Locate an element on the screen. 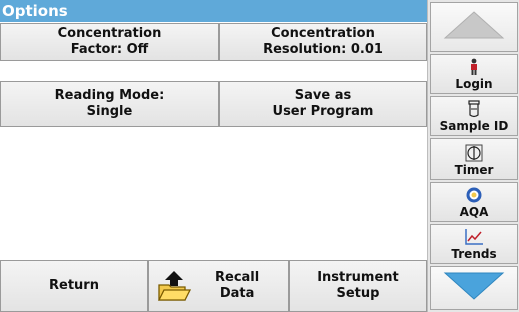 Image resolution: width=519 pixels, height=312 pixels. sidebar-item-login: Login is located at coordinates (474, 74).